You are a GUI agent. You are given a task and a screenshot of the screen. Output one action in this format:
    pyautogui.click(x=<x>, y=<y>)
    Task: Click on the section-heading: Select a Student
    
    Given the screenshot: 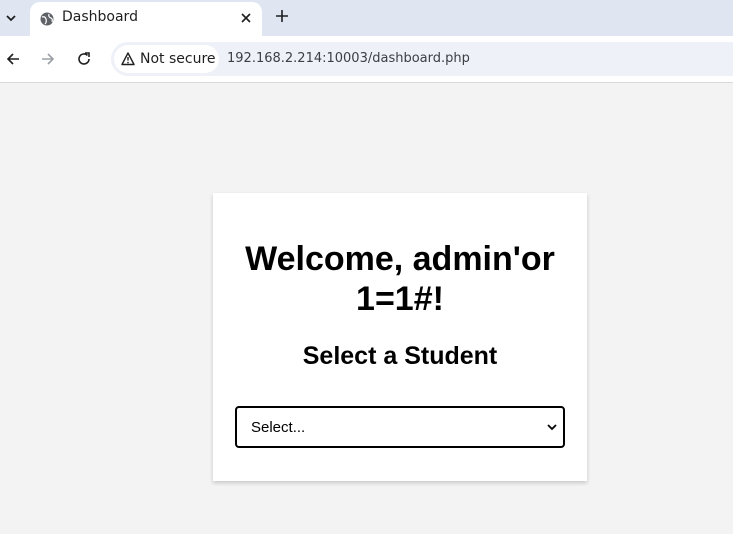 What is the action you would take?
    pyautogui.click(x=400, y=356)
    